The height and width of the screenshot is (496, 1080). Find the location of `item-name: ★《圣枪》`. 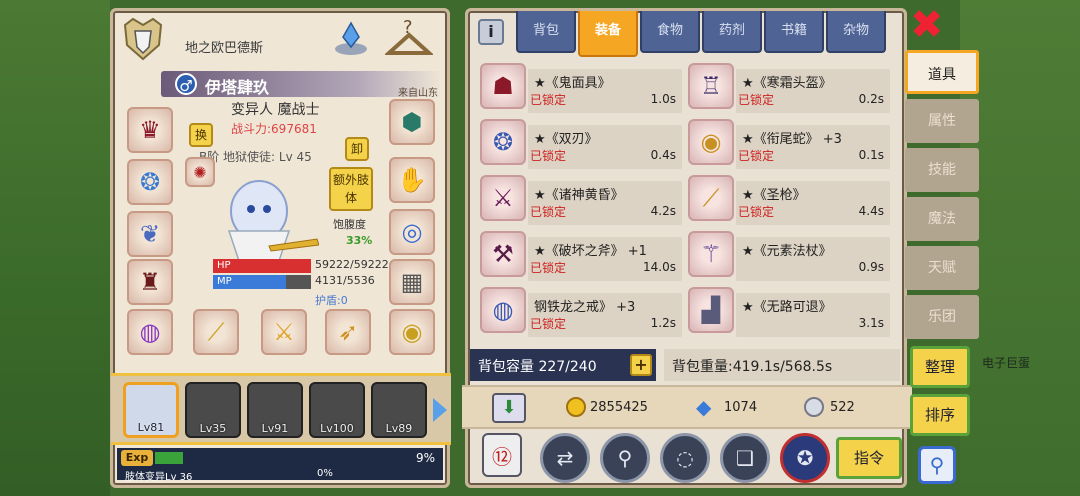

item-name: ★《圣枪》 is located at coordinates (774, 195).